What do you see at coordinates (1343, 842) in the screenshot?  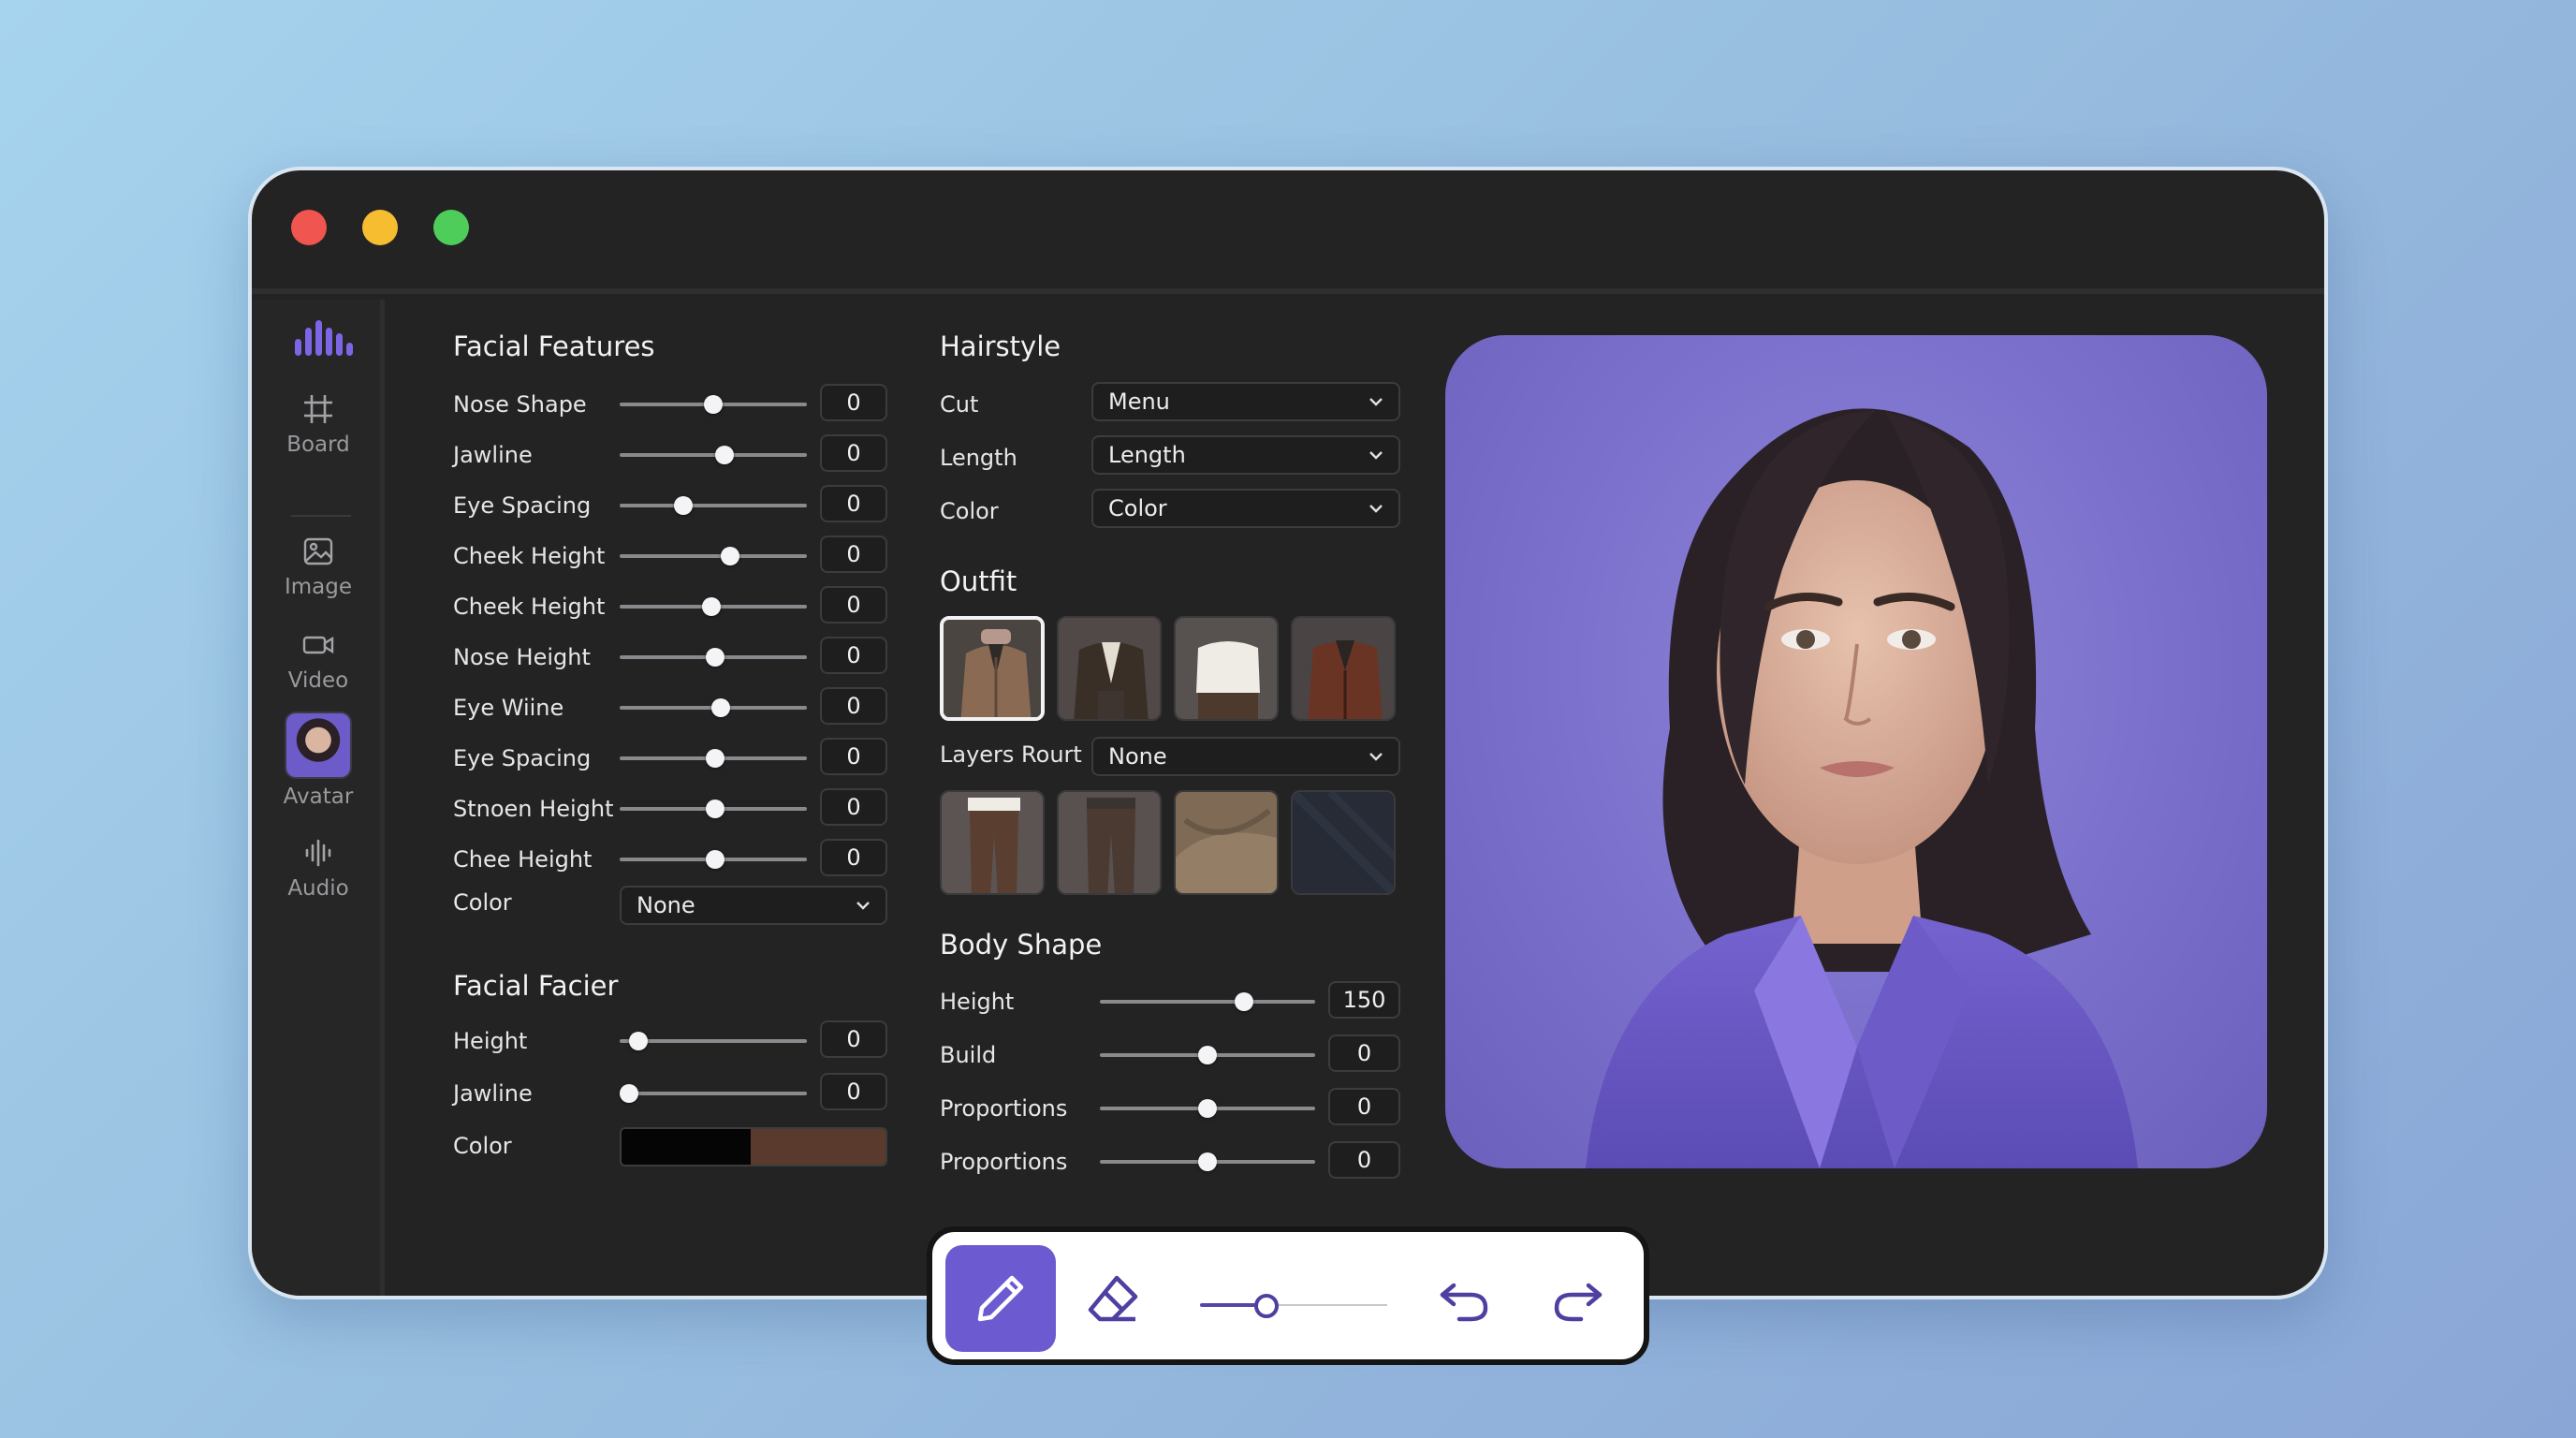 I see `outfit-bottom-navy-fabric` at bounding box center [1343, 842].